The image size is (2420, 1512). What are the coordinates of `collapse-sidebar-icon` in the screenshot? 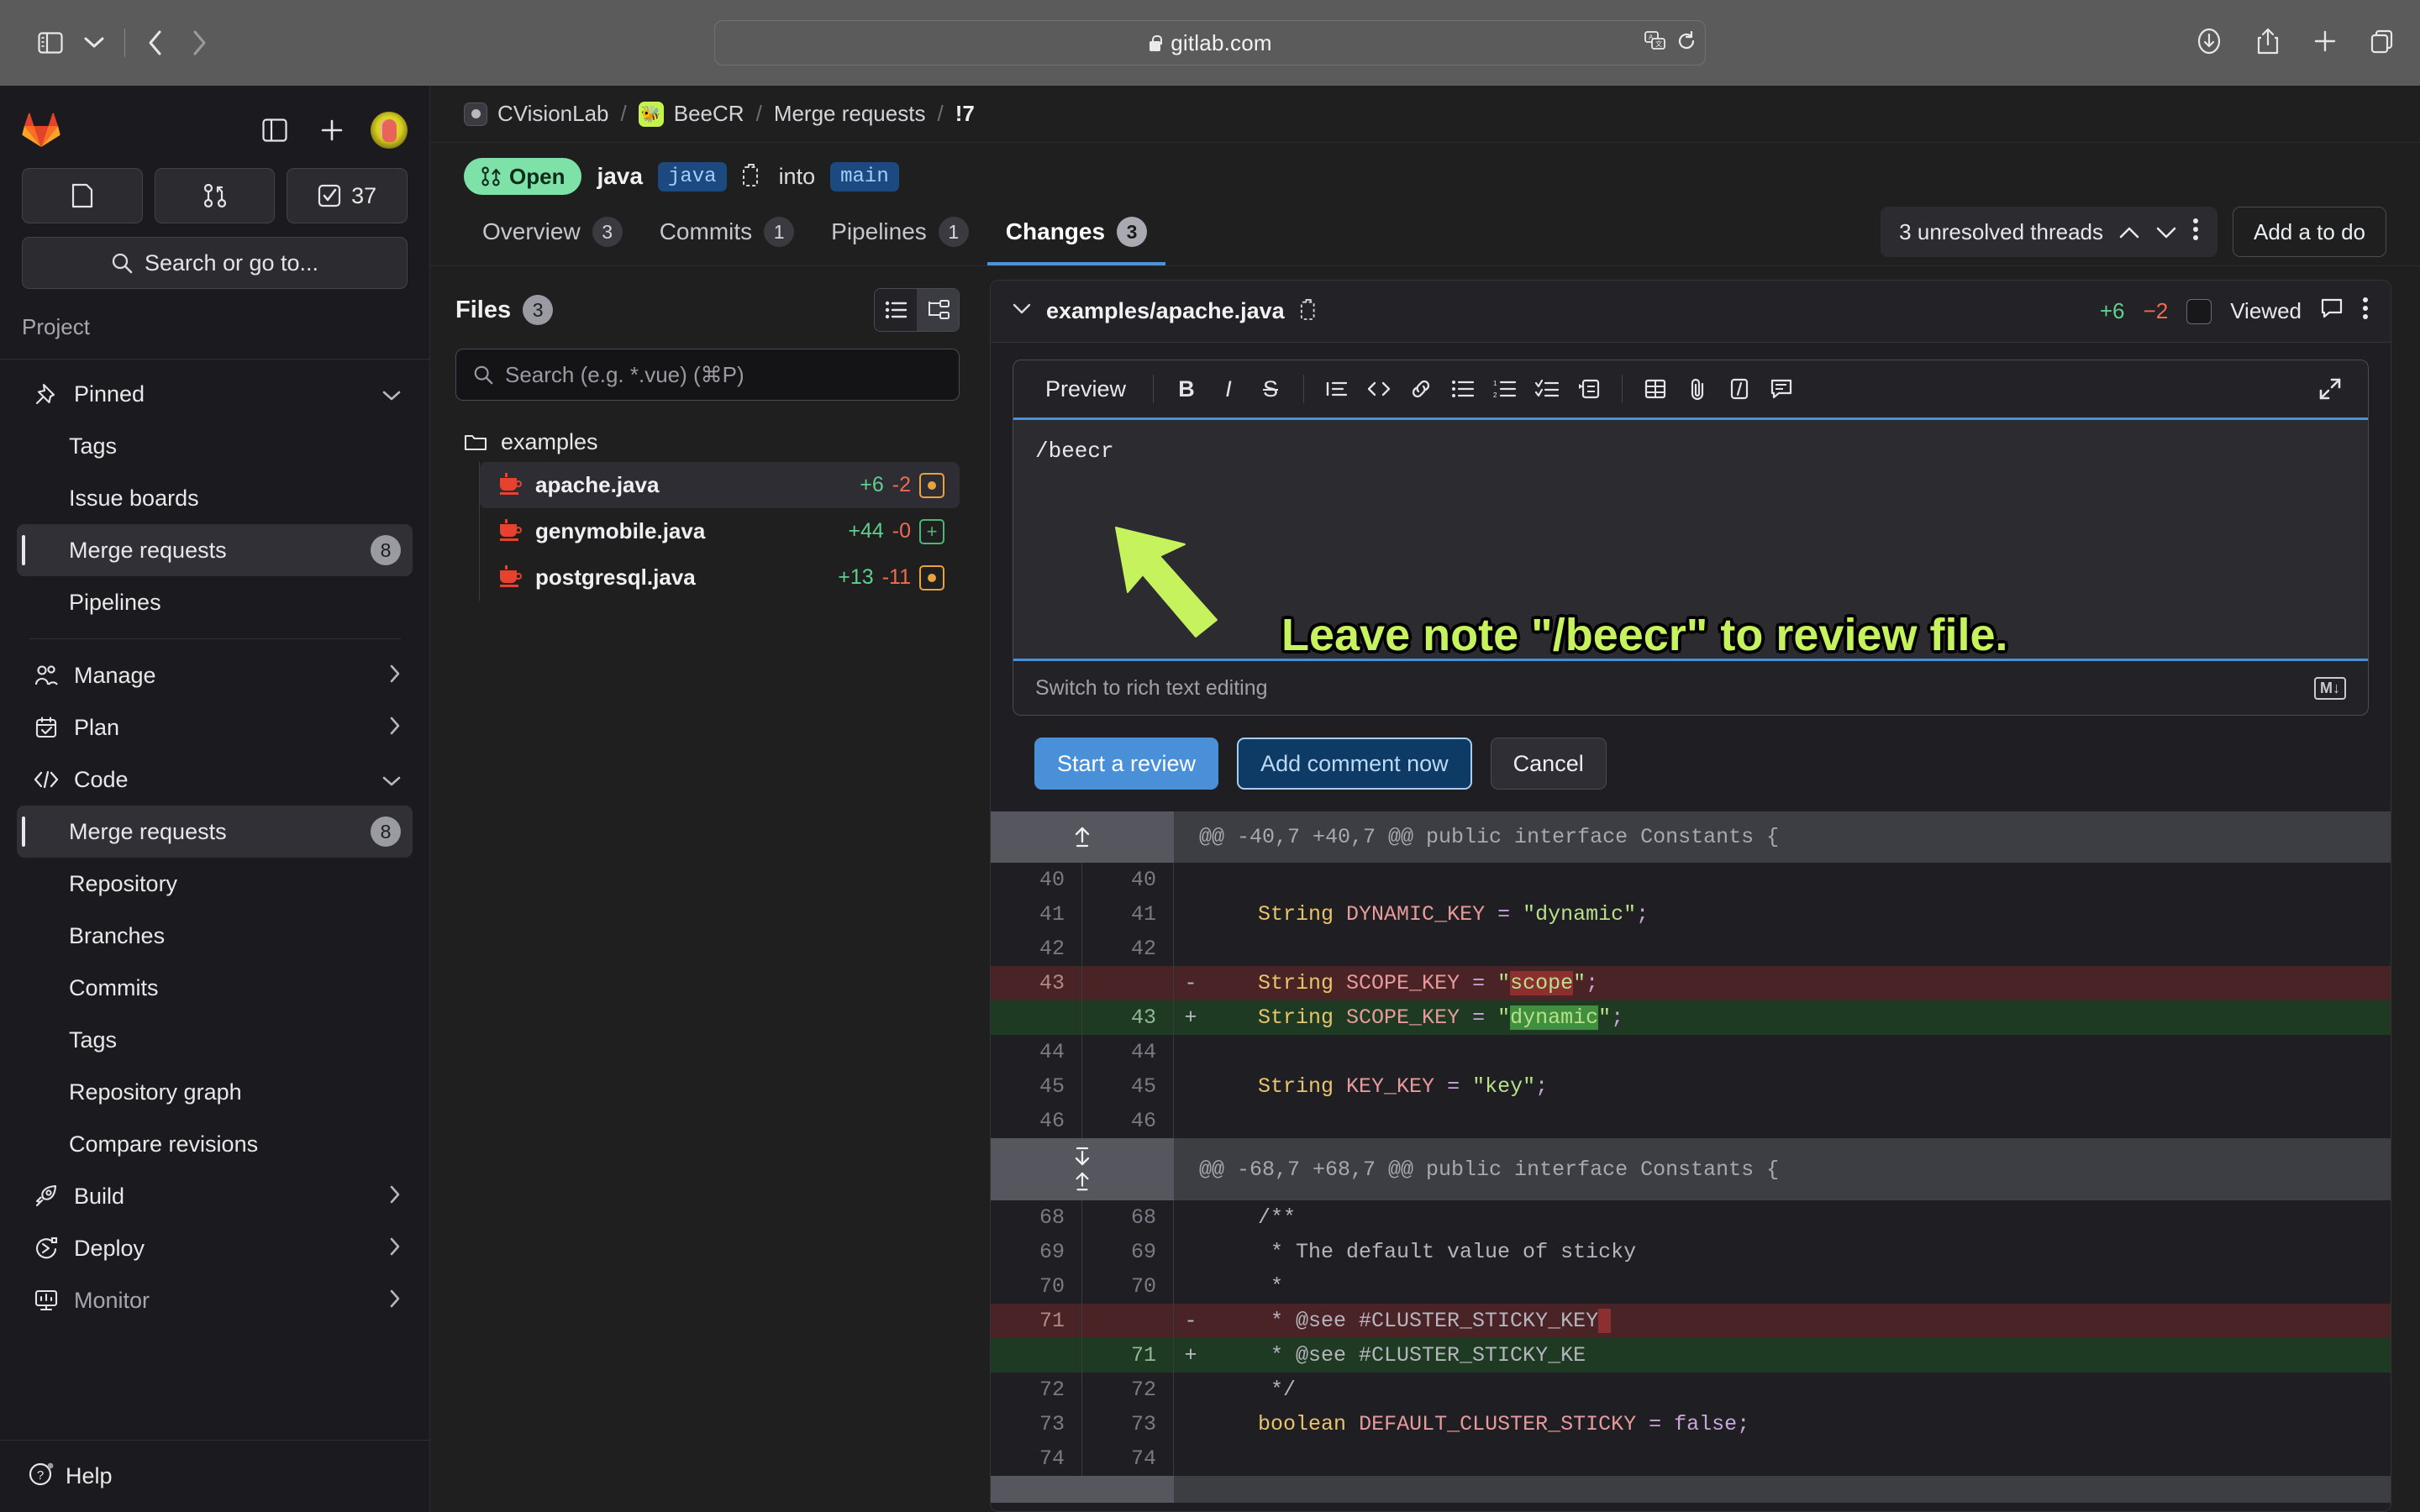 It's located at (274, 130).